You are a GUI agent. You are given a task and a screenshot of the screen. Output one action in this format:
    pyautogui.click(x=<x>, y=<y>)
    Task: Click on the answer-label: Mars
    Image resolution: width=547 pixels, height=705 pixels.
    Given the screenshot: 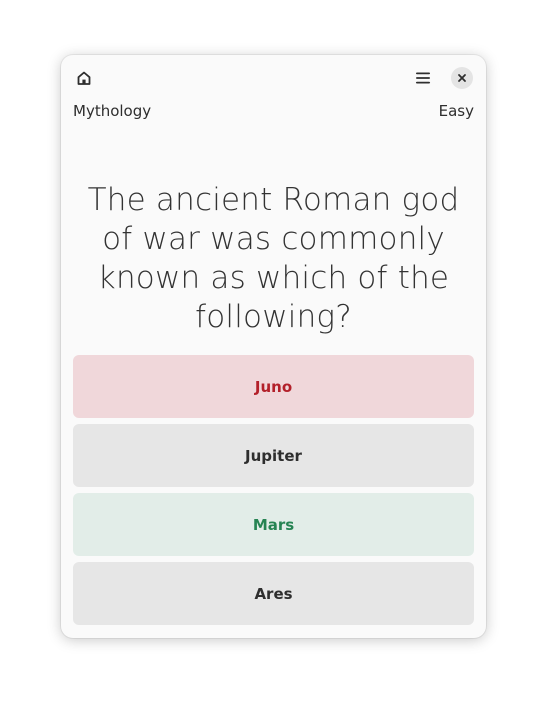 What is the action you would take?
    pyautogui.click(x=273, y=524)
    